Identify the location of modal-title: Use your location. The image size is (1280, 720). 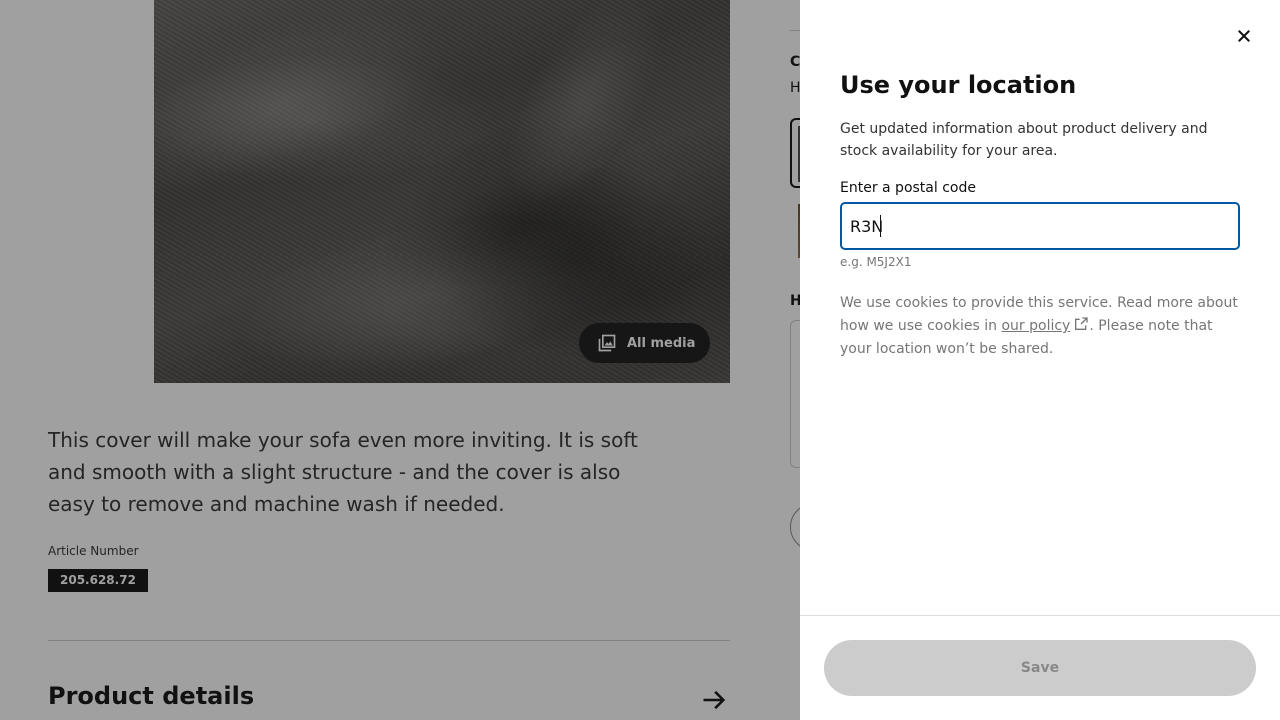
(958, 85).